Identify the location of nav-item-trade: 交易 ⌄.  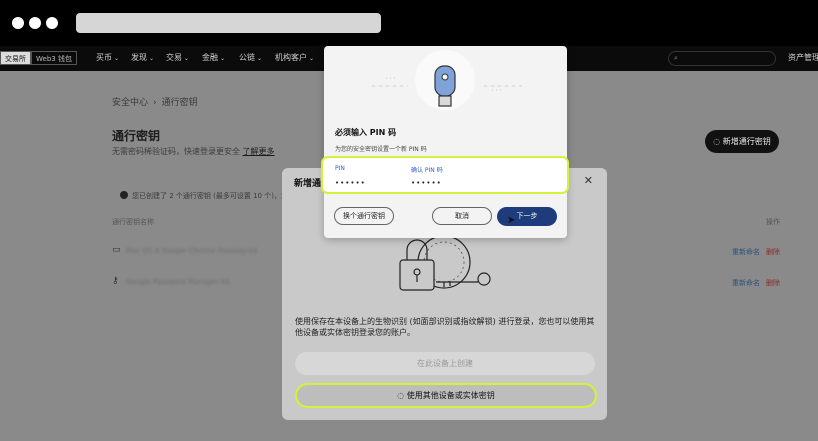
(177, 57).